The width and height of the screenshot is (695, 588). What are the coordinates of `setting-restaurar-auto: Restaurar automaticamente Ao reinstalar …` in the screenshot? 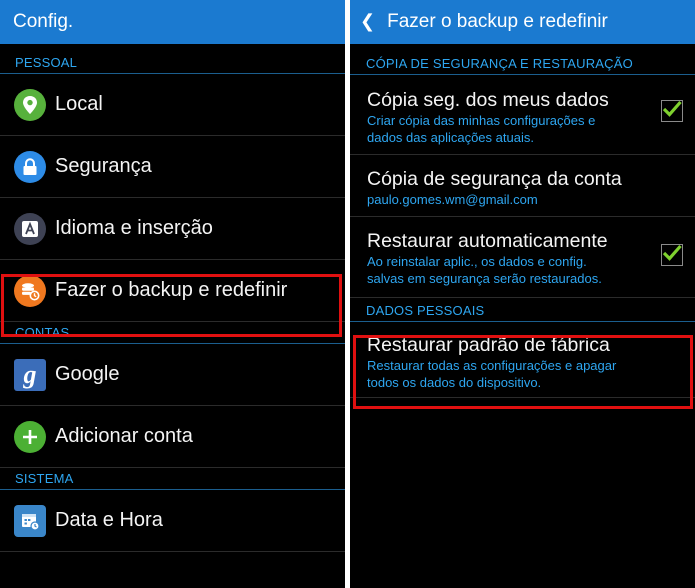 It's located at (522, 257).